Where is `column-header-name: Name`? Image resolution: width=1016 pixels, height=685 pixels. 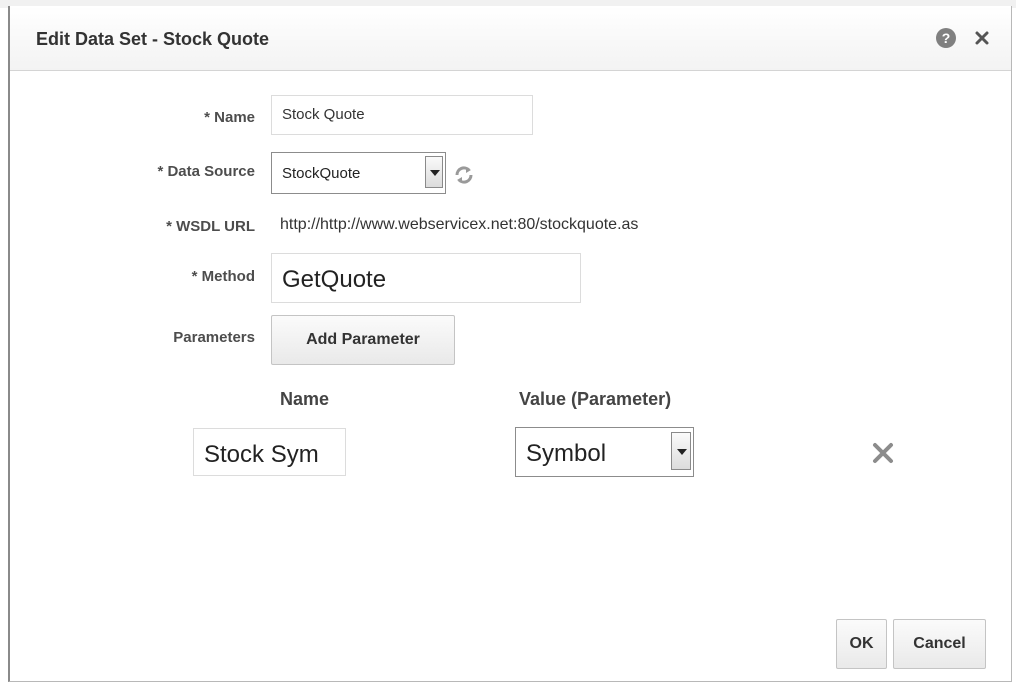
column-header-name: Name is located at coordinates (305, 399).